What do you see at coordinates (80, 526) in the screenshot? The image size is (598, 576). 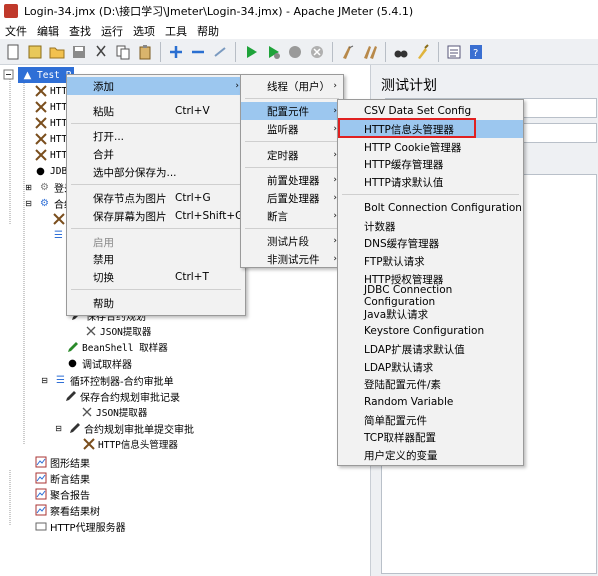 I see `tree-item-http-proxy-server: HTTP代理服务器` at bounding box center [80, 526].